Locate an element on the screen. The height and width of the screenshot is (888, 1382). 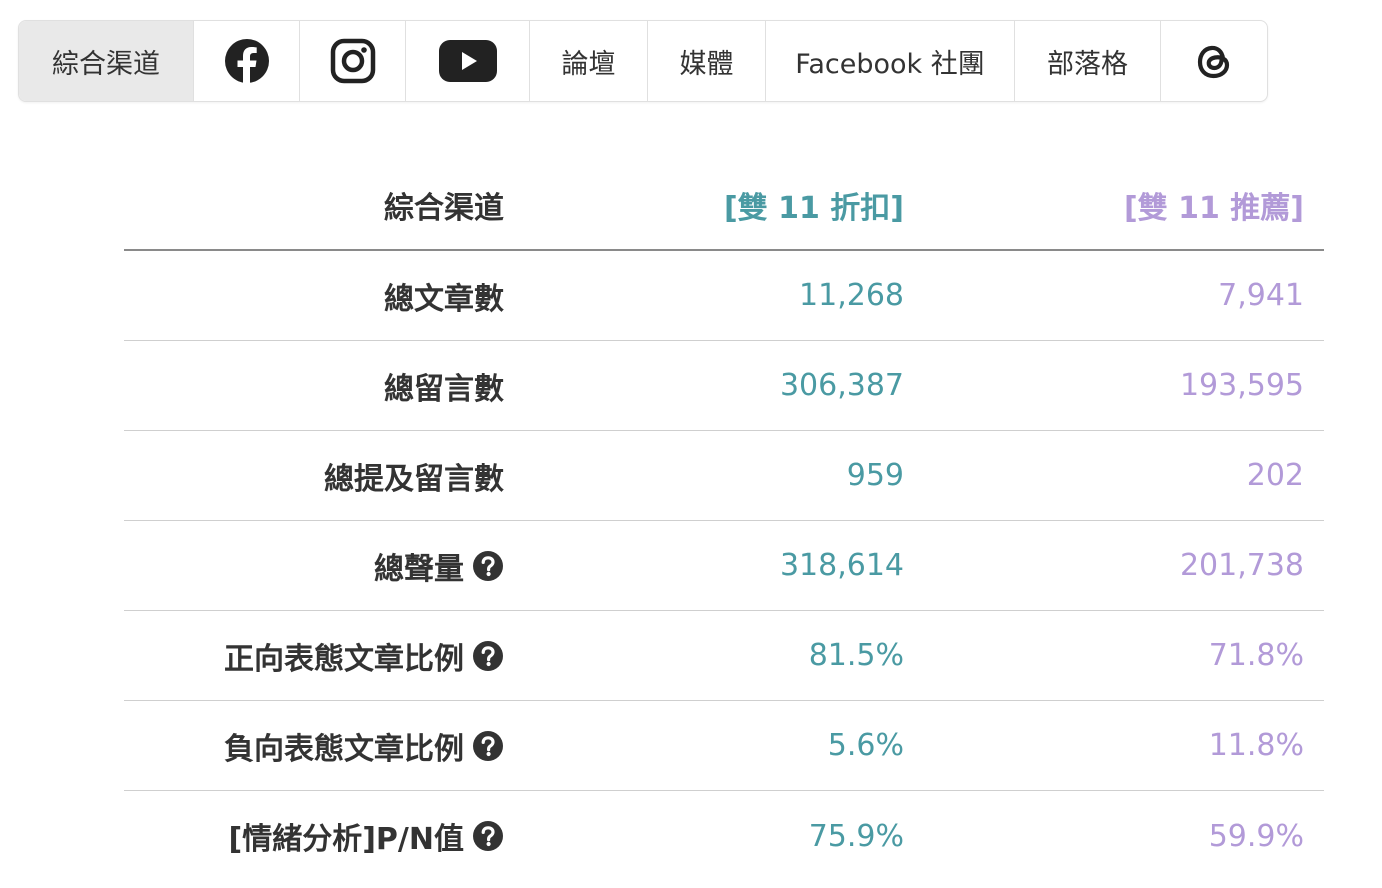
metric-label: 負向表態文章比例 is located at coordinates (344, 749).